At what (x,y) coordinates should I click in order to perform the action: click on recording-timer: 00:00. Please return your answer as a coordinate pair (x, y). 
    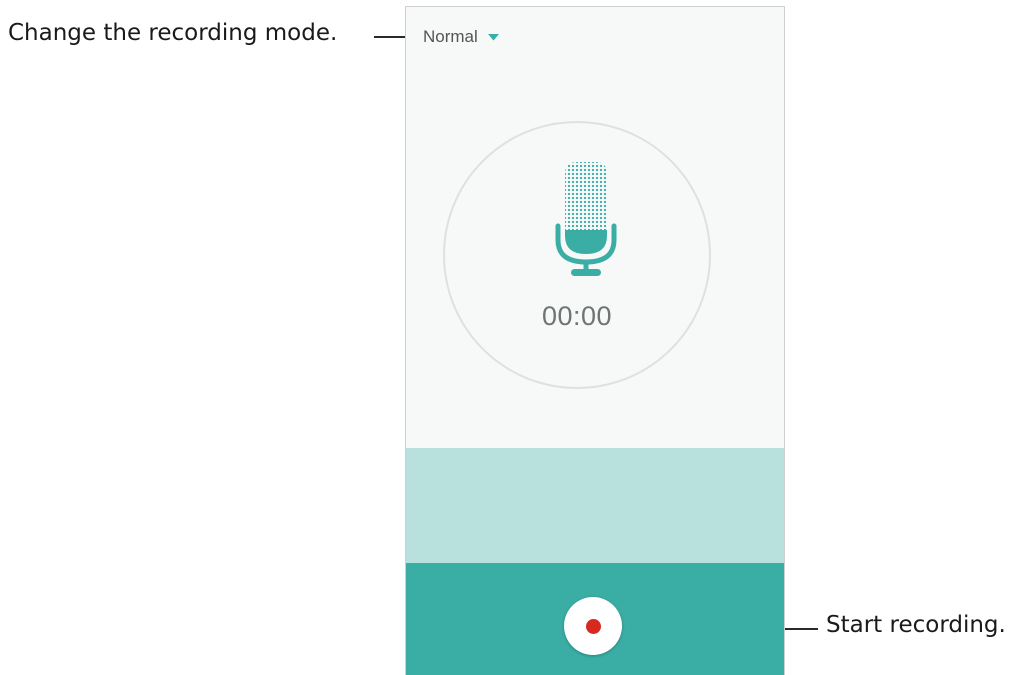
    Looking at the image, I should click on (577, 316).